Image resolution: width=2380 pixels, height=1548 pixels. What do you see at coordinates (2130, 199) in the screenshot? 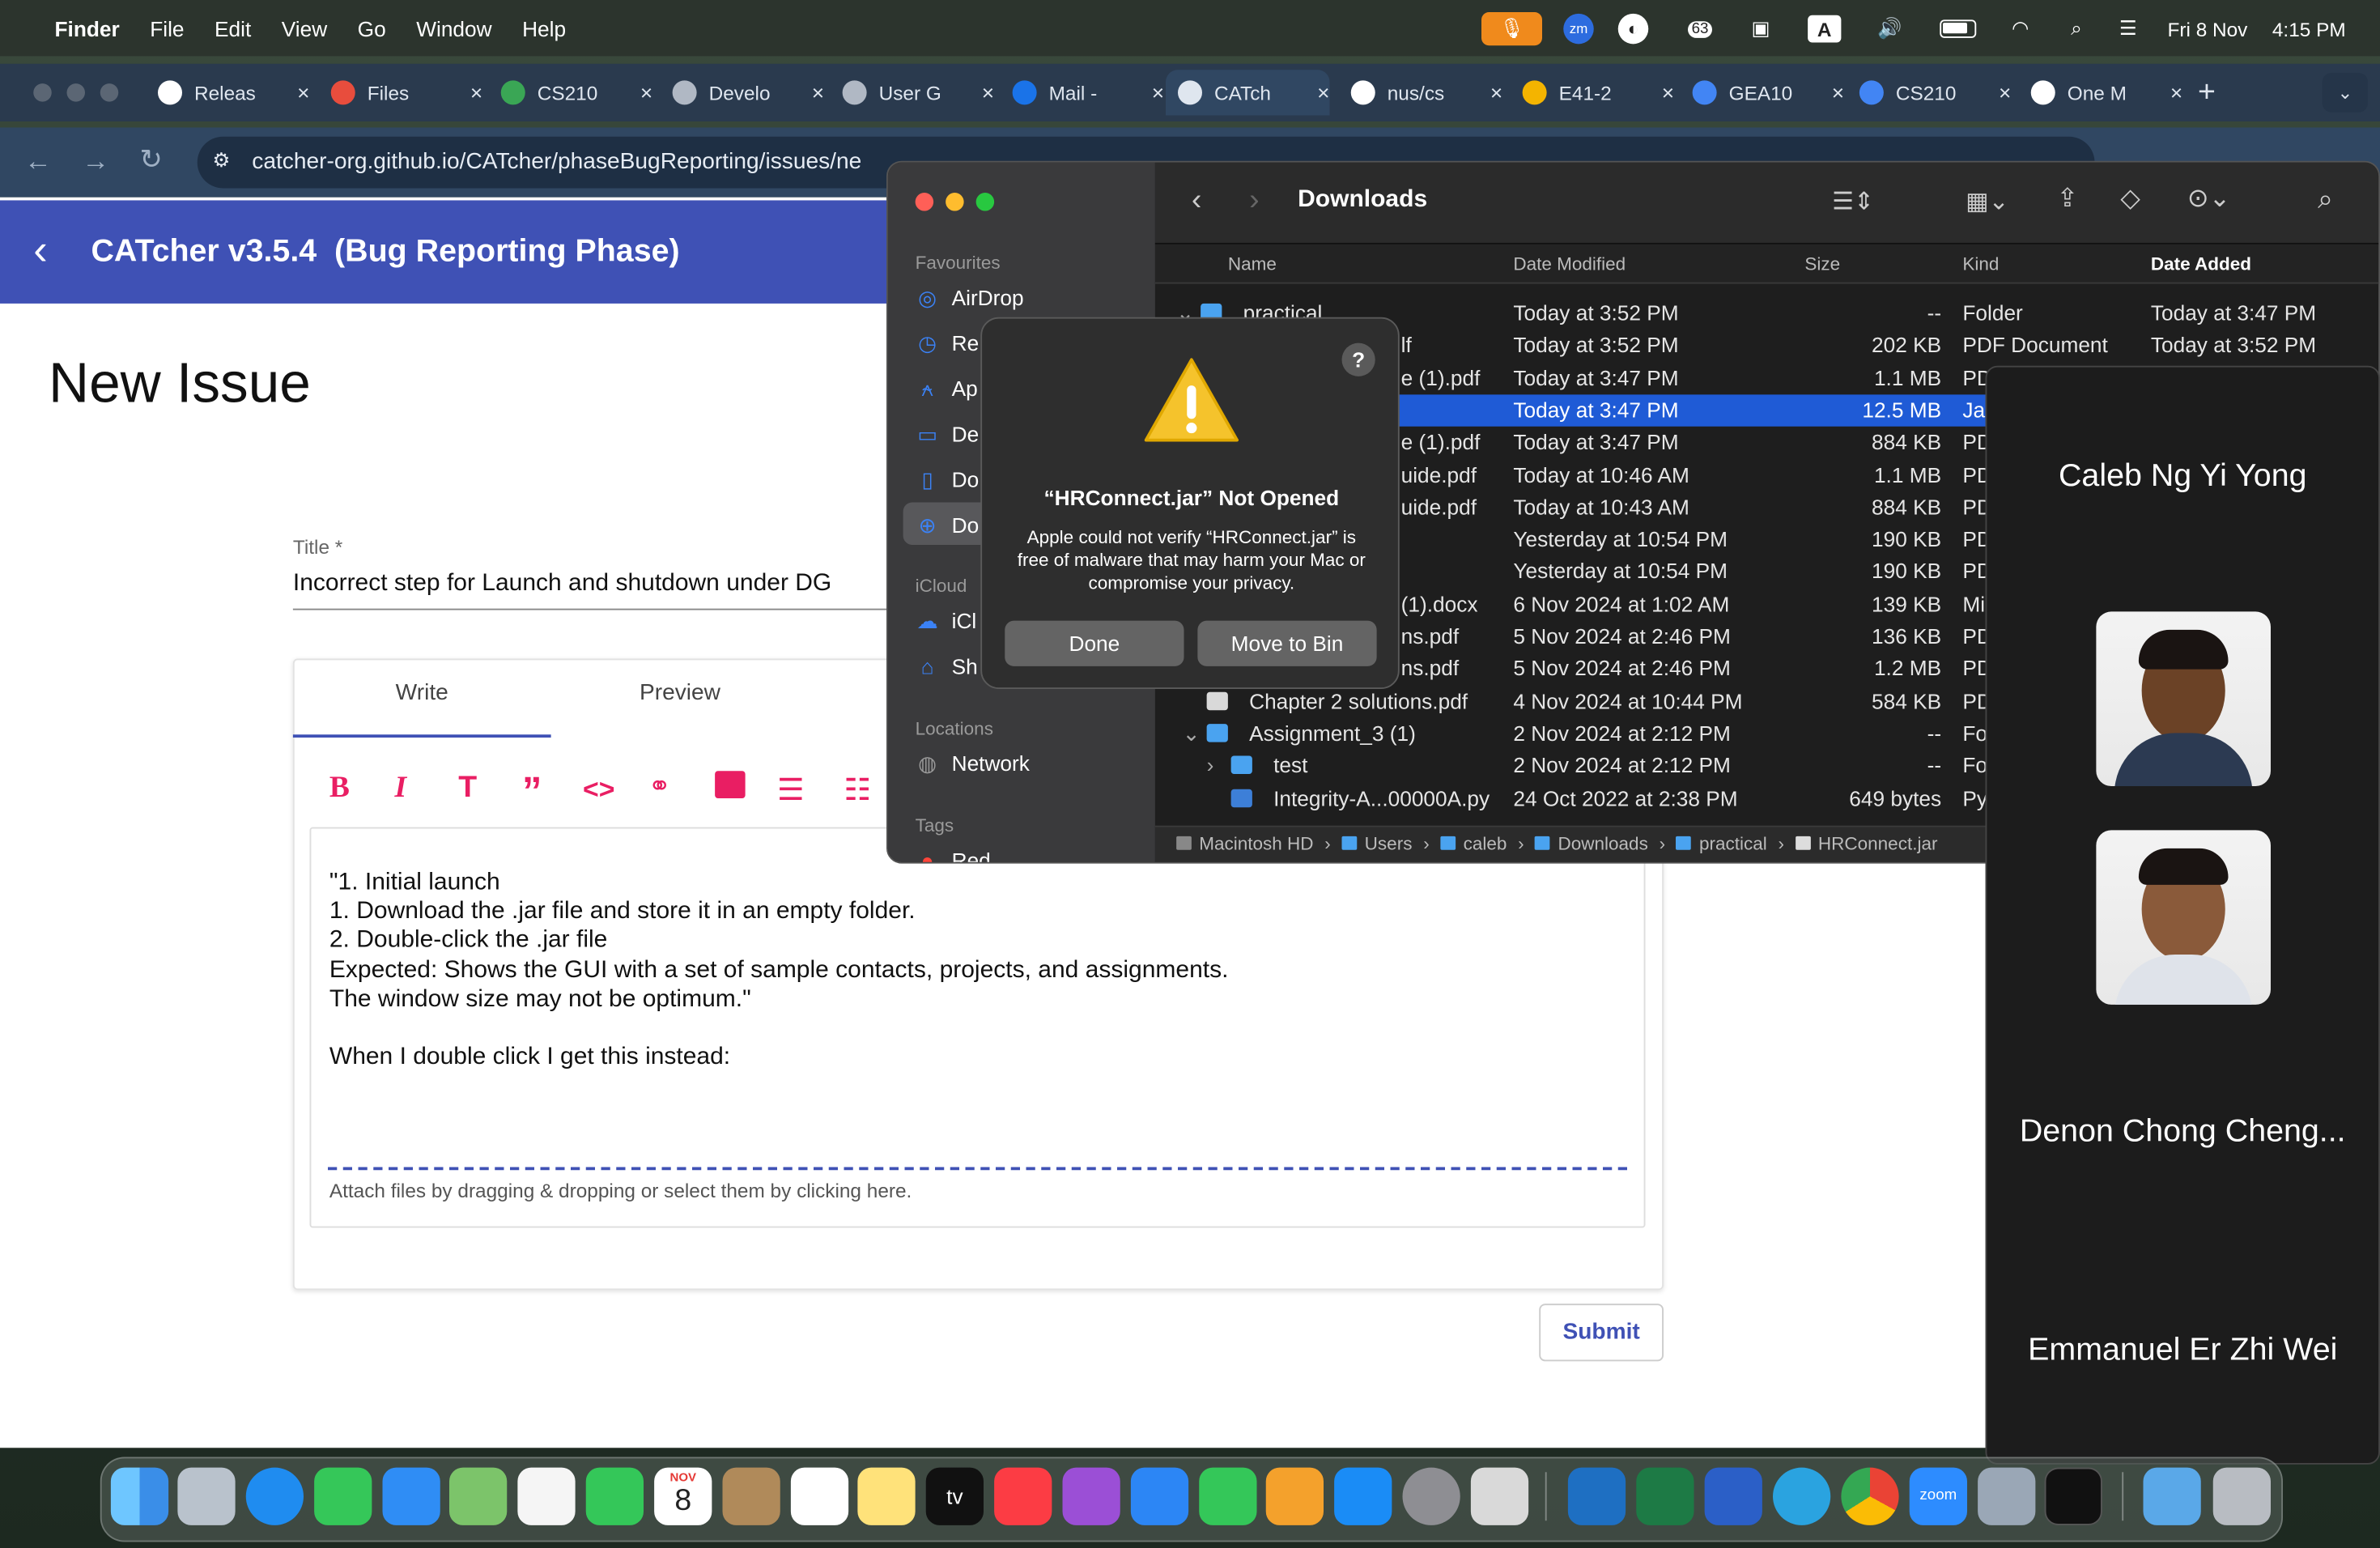
I see `tag-icon: ◇` at bounding box center [2130, 199].